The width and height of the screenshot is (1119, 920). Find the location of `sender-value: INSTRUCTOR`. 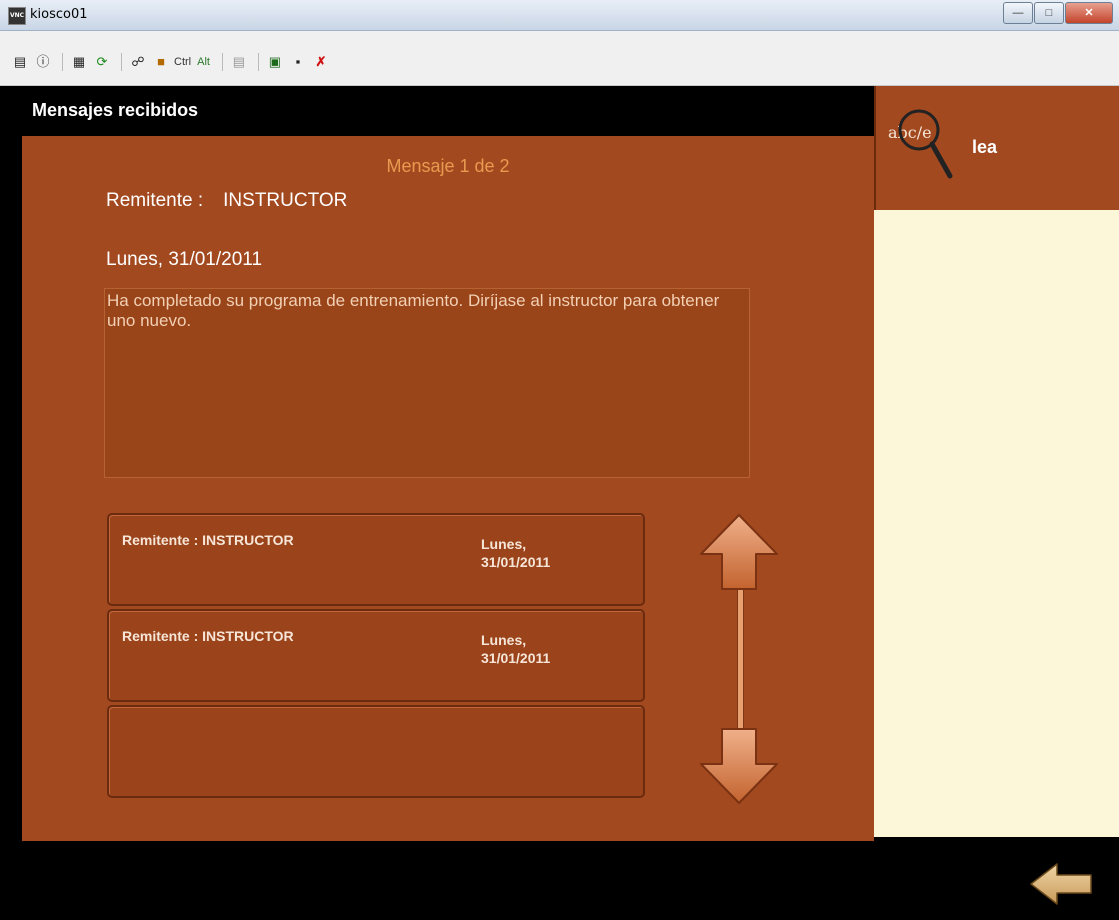

sender-value: INSTRUCTOR is located at coordinates (285, 200).